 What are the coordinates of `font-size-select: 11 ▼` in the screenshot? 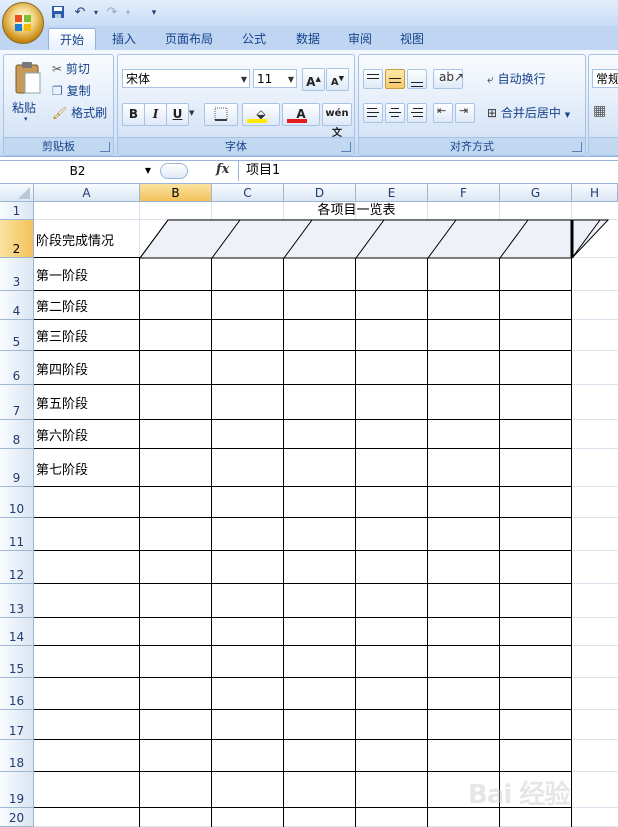 It's located at (275, 78).